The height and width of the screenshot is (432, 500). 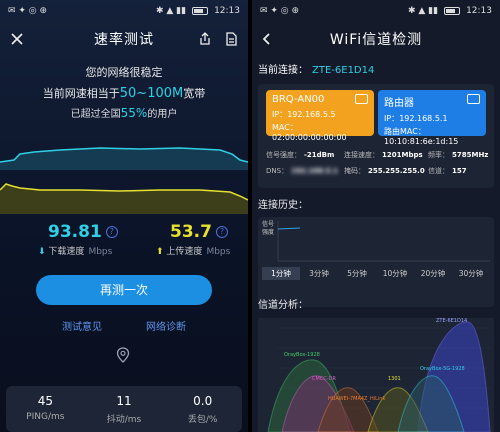 I want to click on download-value: 93.81?, so click(x=83, y=232).